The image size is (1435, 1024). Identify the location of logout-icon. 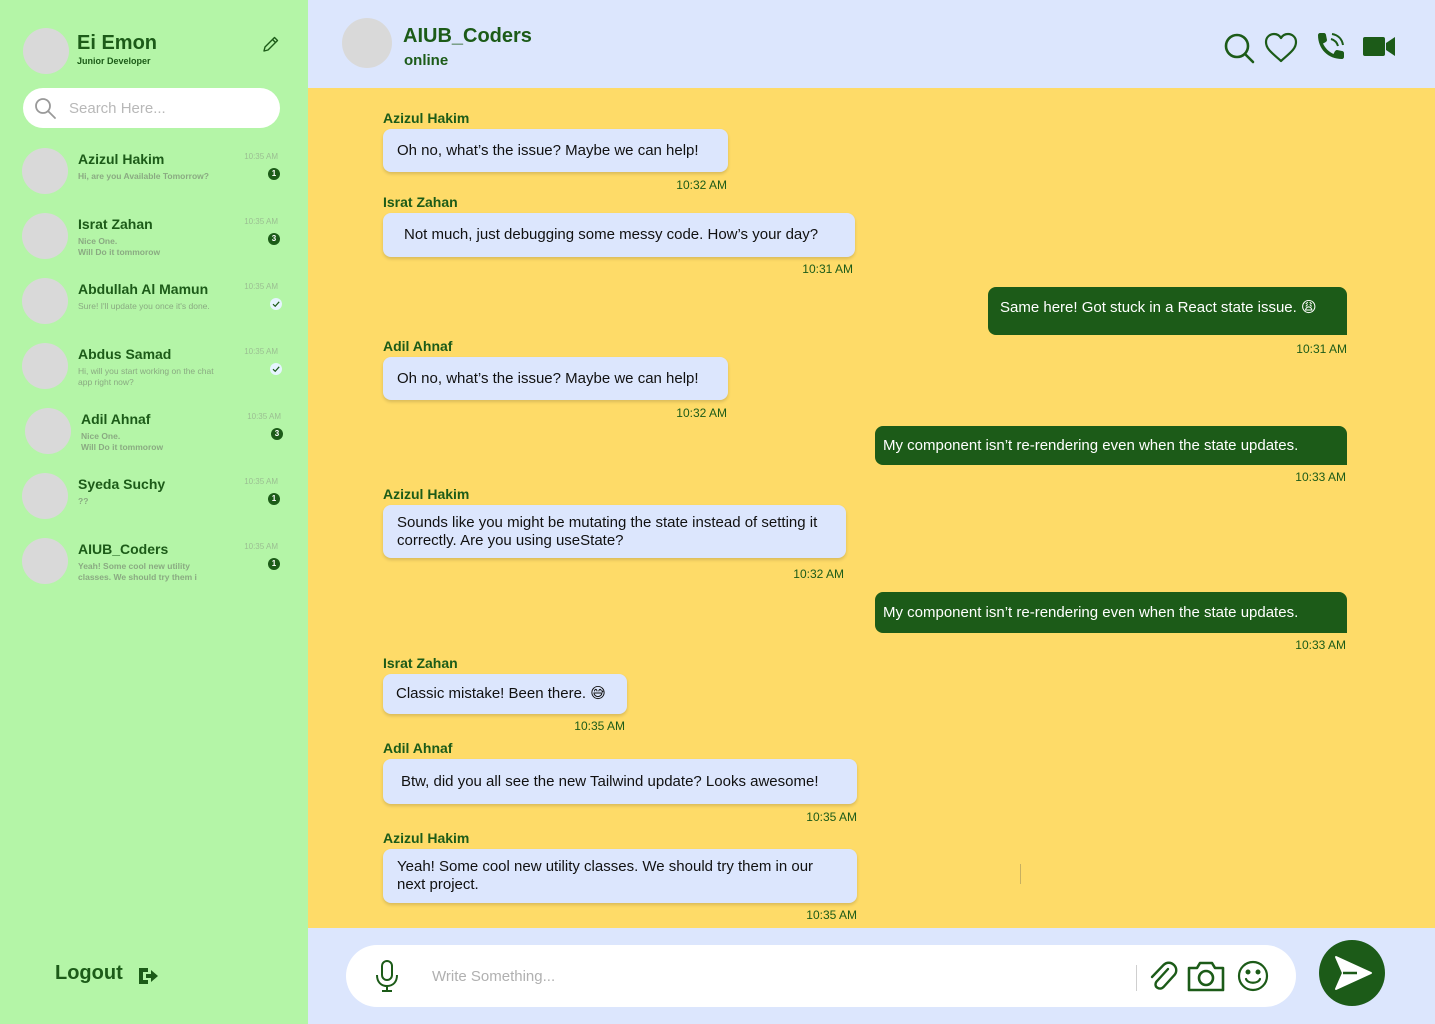
(148, 976).